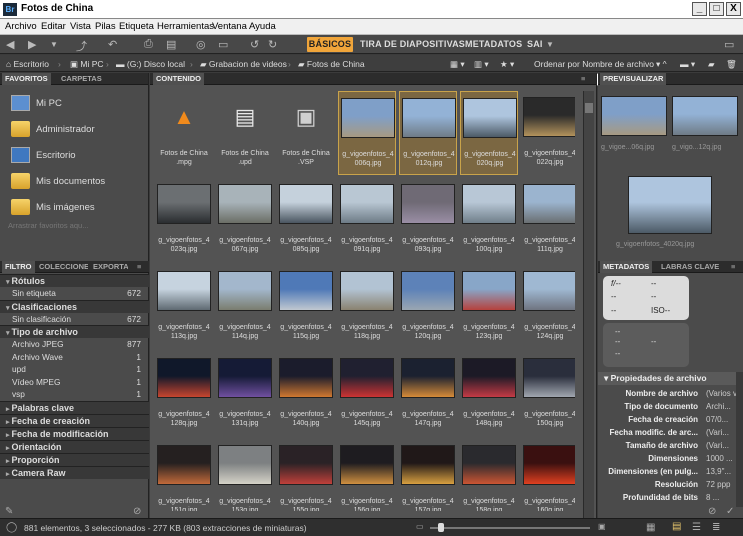 This screenshot has width=743, height=536. What do you see at coordinates (733, 9) in the screenshot?
I see `close-button: X` at bounding box center [733, 9].